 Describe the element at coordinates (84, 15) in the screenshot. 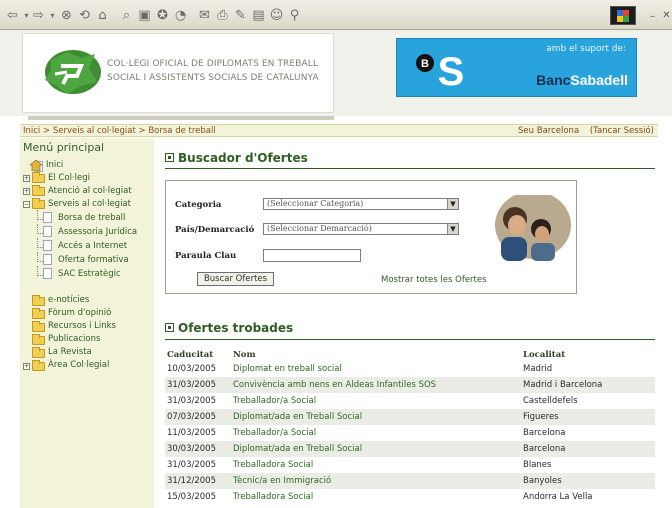

I see `refresh-icon: ⟲` at that location.